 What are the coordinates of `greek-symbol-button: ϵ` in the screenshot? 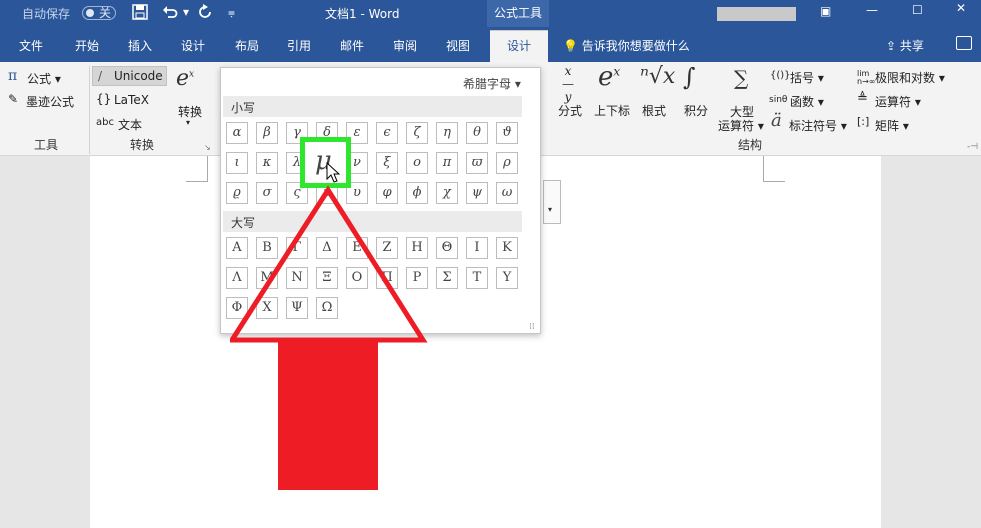 It's located at (387, 133).